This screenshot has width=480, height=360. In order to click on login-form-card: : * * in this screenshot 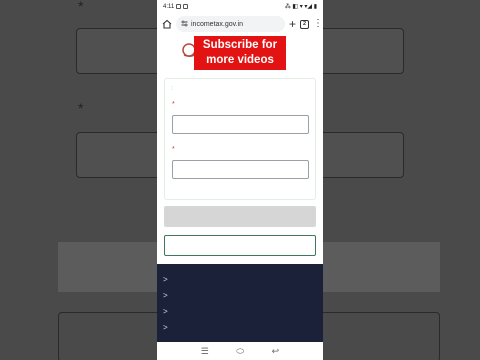, I will do `click(240, 139)`.